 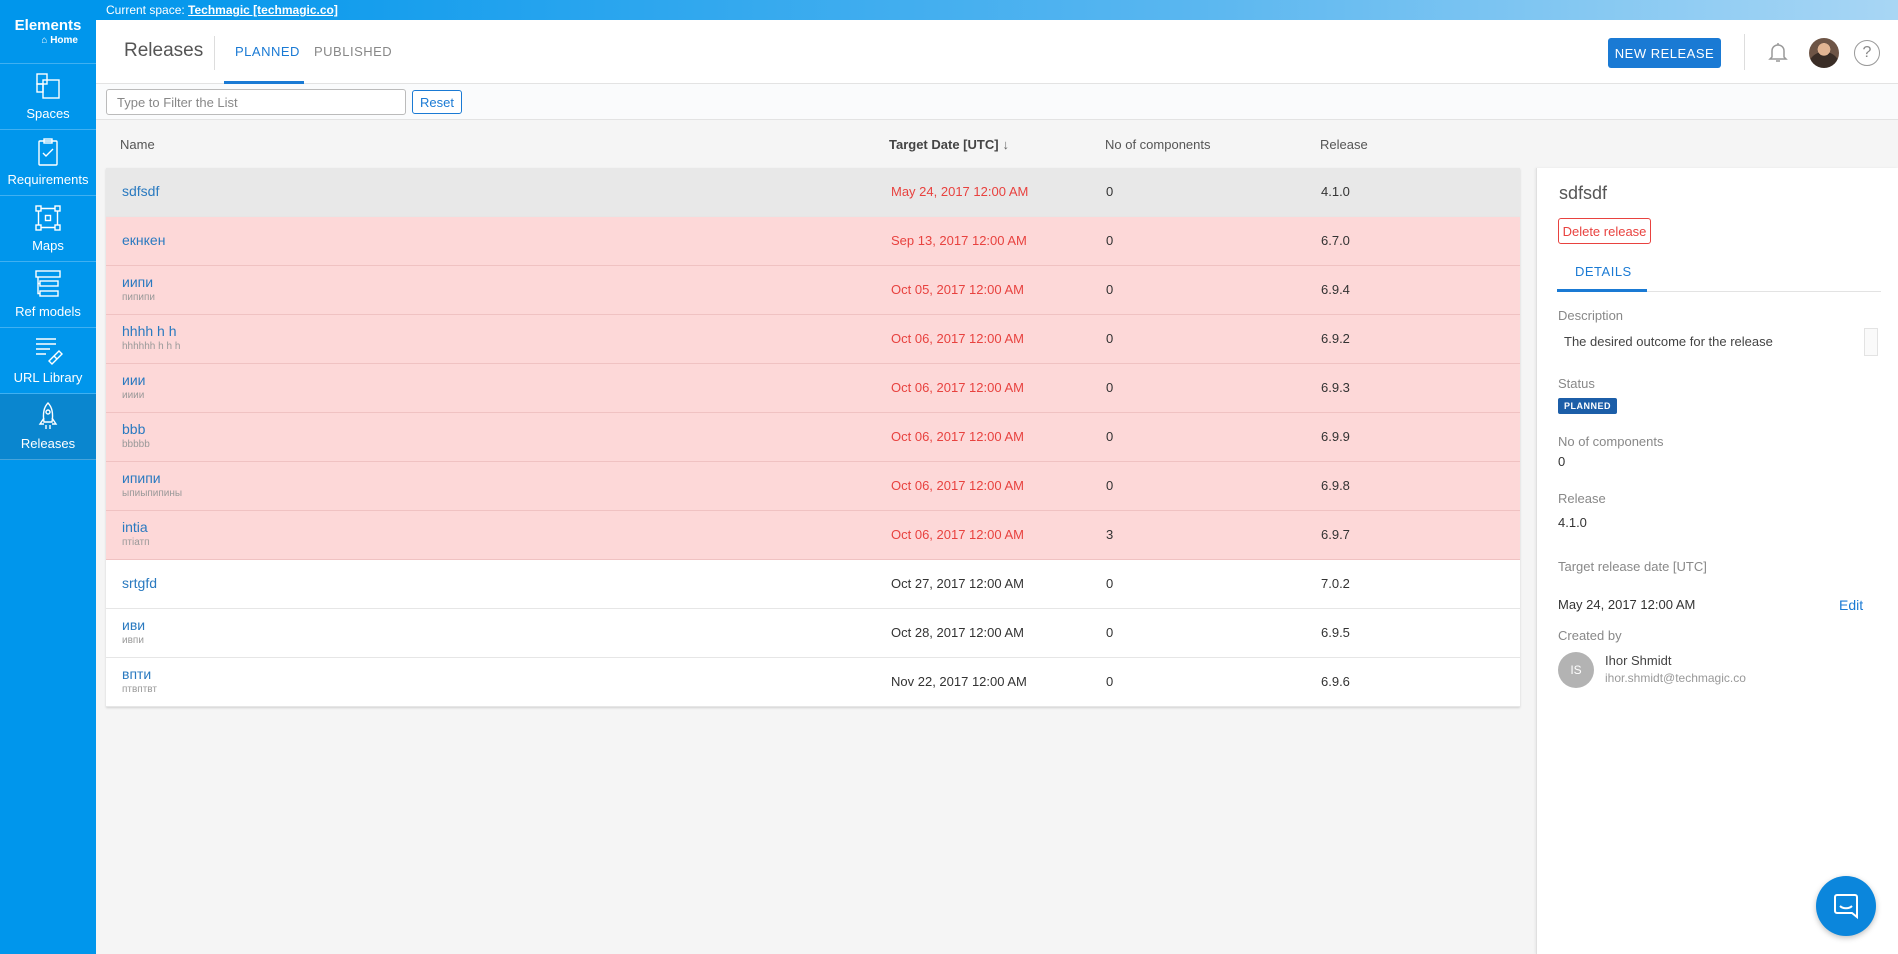 I want to click on delete-release-button: Delete release, so click(x=1604, y=231).